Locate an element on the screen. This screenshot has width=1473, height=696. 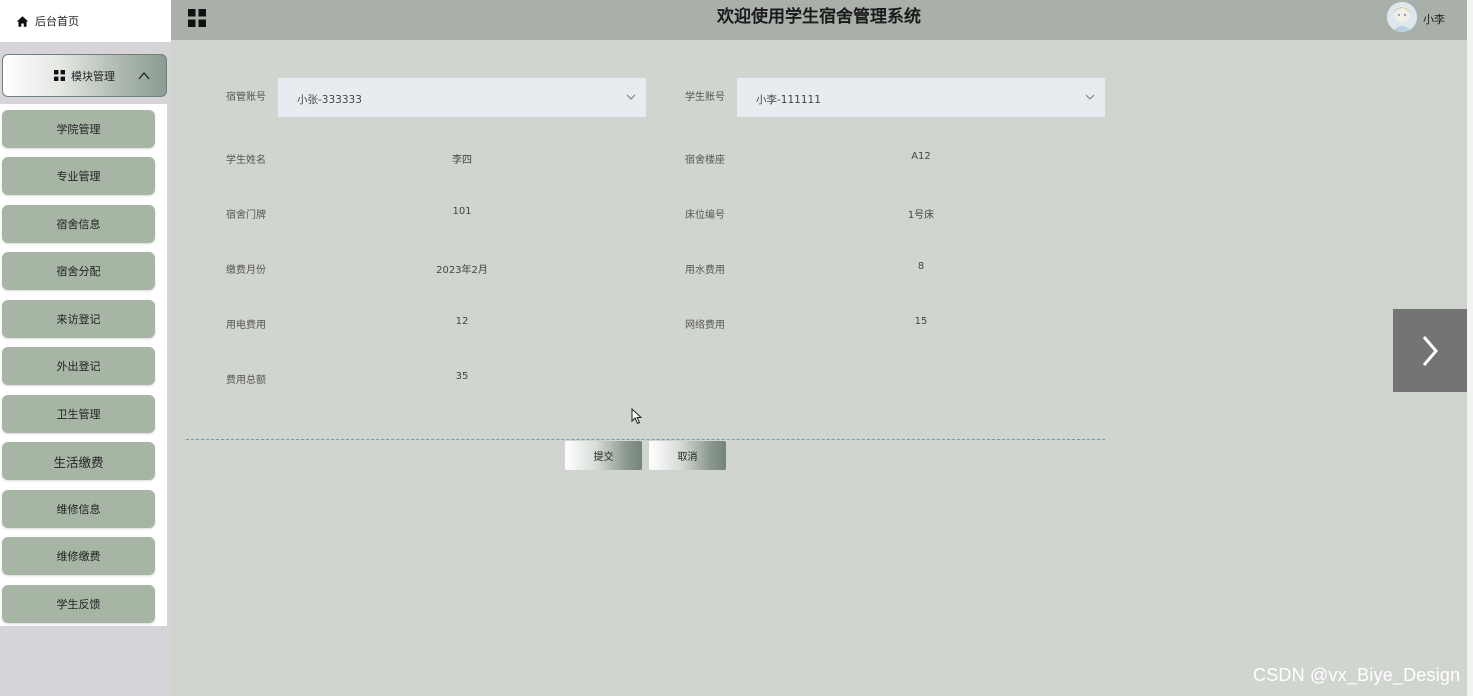
module-menu-toggle: 模块管理 is located at coordinates (84, 75).